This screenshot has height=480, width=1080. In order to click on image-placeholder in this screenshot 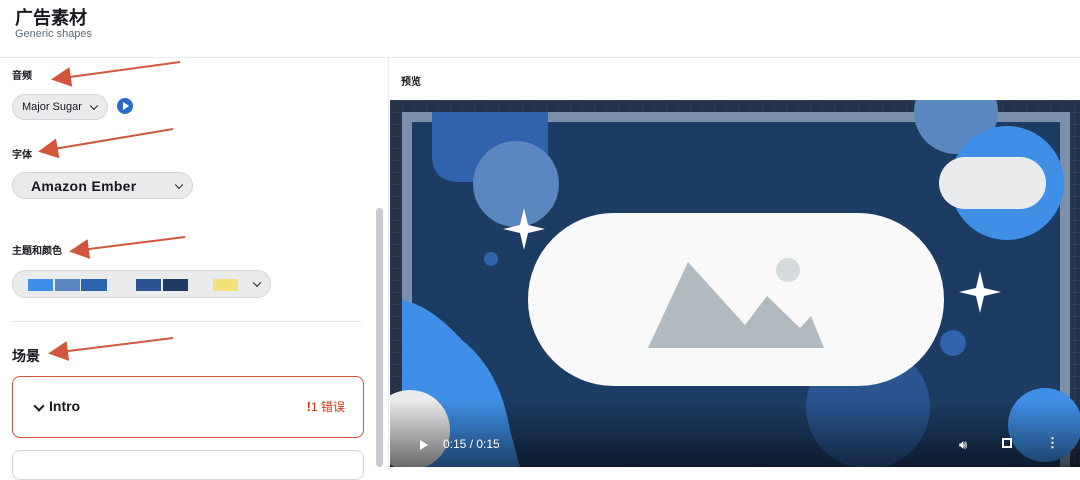, I will do `click(736, 299)`.